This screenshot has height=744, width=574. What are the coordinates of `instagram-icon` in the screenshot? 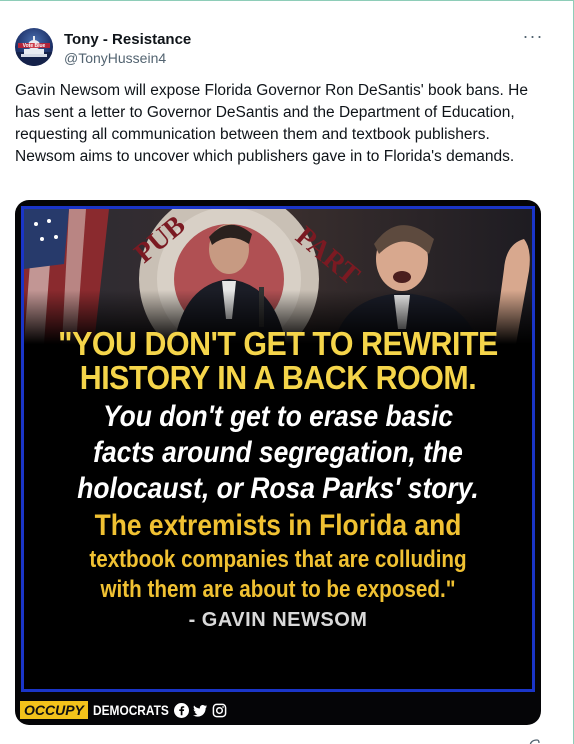 It's located at (219, 710).